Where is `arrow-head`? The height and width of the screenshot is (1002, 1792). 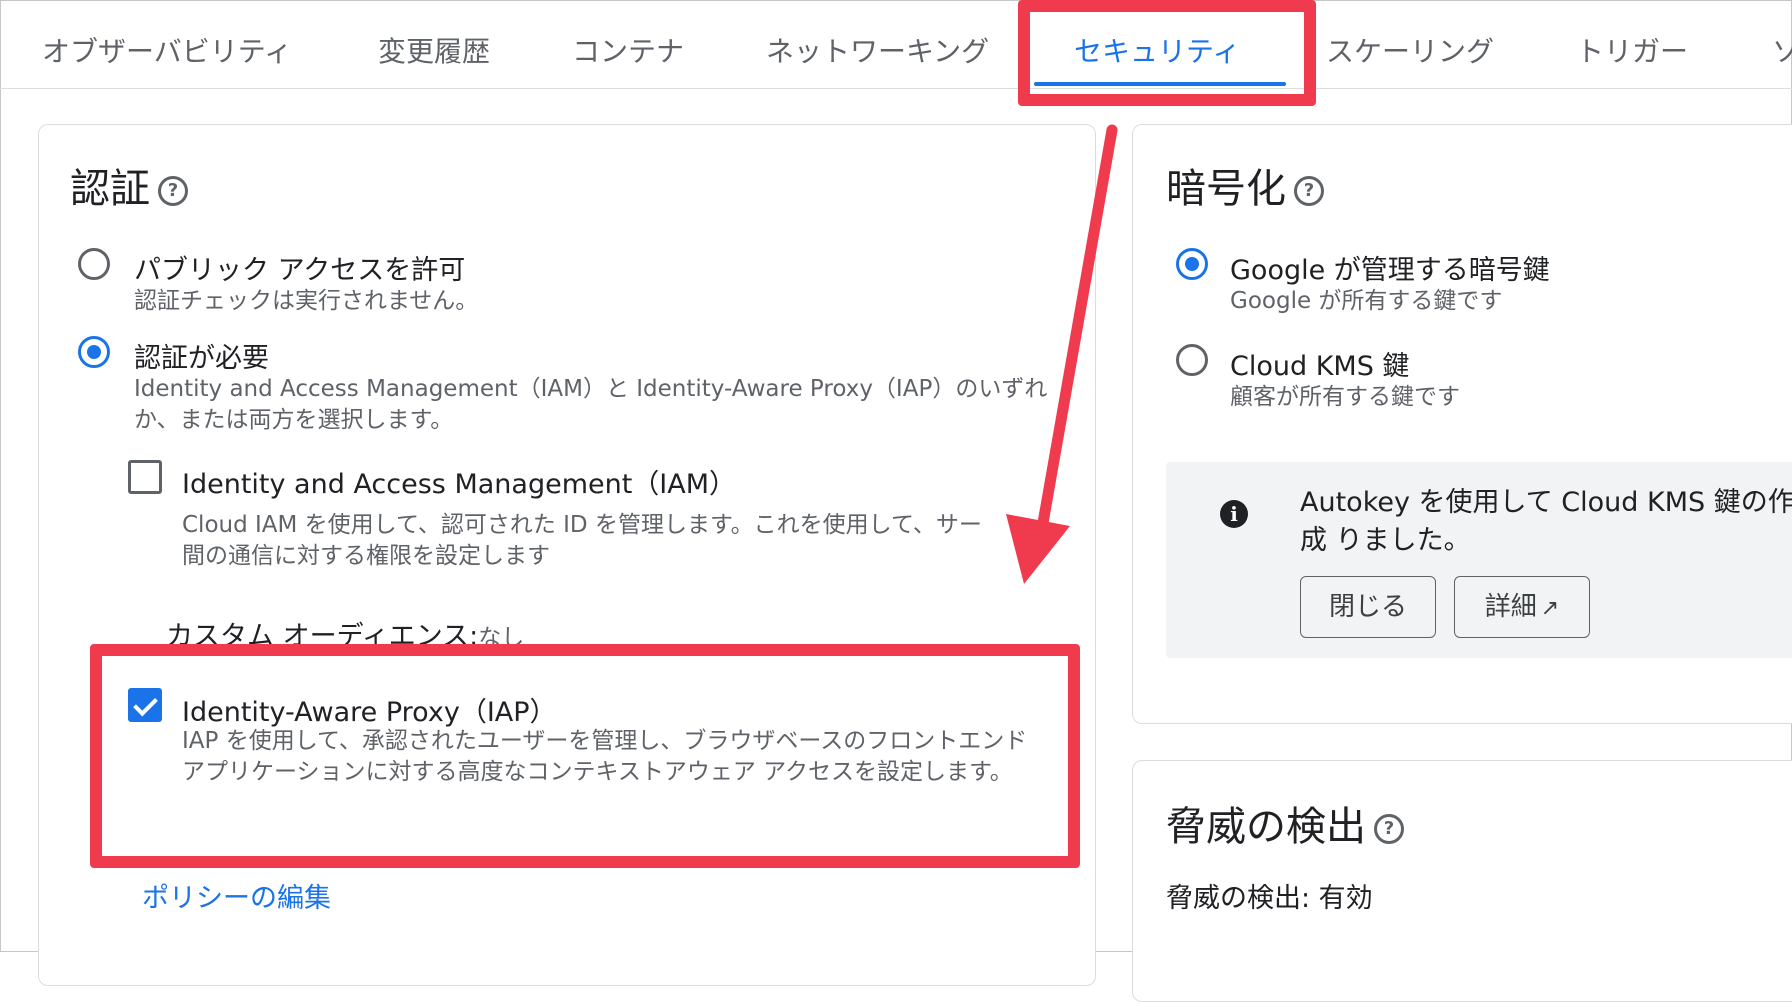 arrow-head is located at coordinates (1038, 549).